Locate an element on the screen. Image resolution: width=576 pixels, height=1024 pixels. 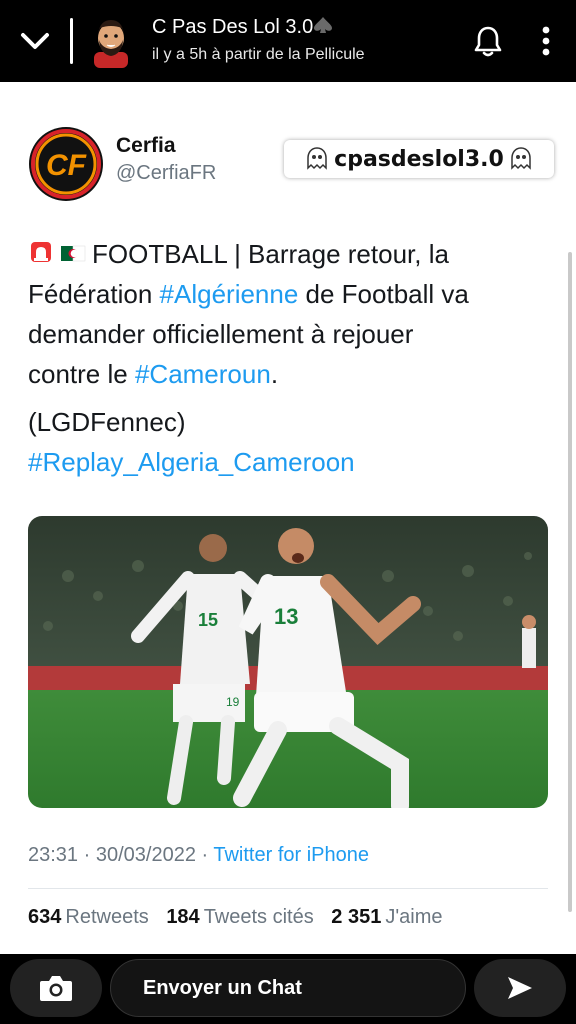
scrollbar is located at coordinates (570, 582).